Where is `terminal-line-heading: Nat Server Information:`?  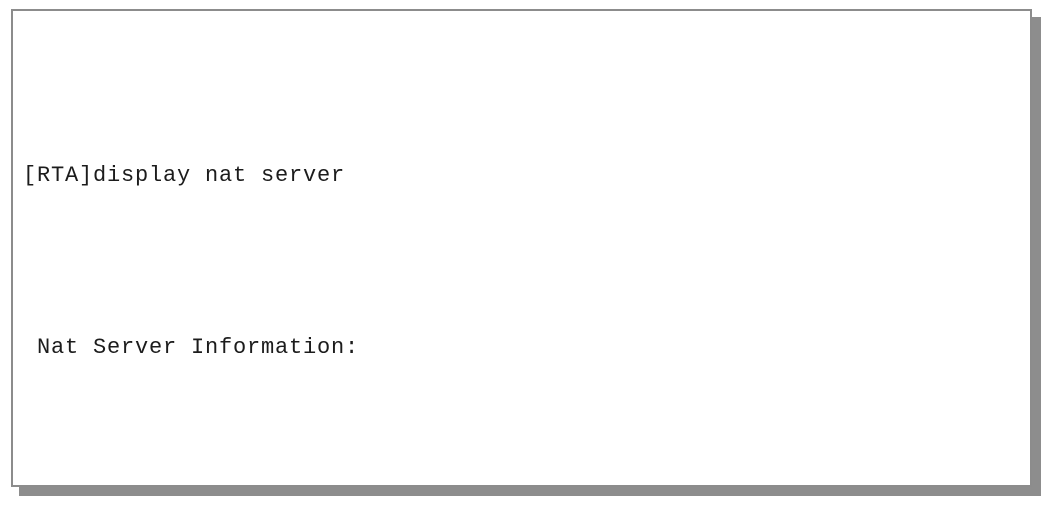 terminal-line-heading: Nat Server Information: is located at coordinates (191, 347).